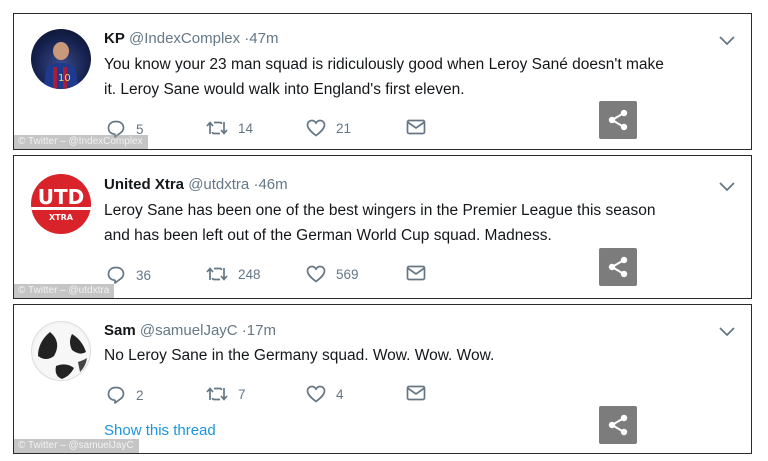 Image resolution: width=768 pixels, height=461 pixels. Describe the element at coordinates (229, 128) in the screenshot. I see `retweet-button: 14` at that location.